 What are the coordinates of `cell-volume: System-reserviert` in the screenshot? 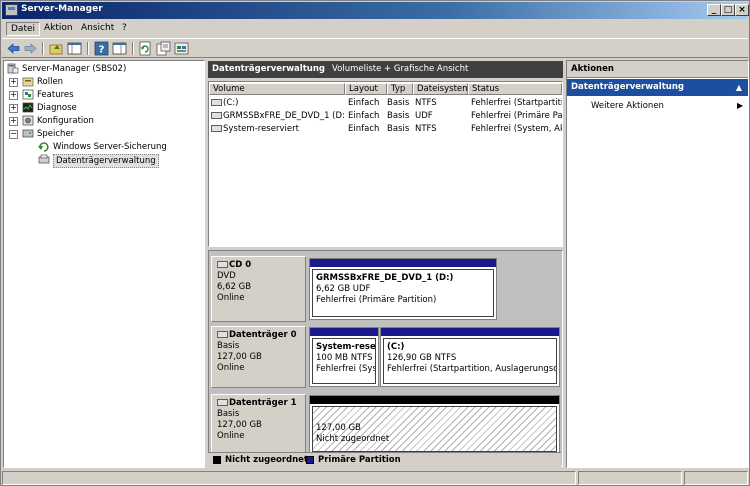 It's located at (261, 129).